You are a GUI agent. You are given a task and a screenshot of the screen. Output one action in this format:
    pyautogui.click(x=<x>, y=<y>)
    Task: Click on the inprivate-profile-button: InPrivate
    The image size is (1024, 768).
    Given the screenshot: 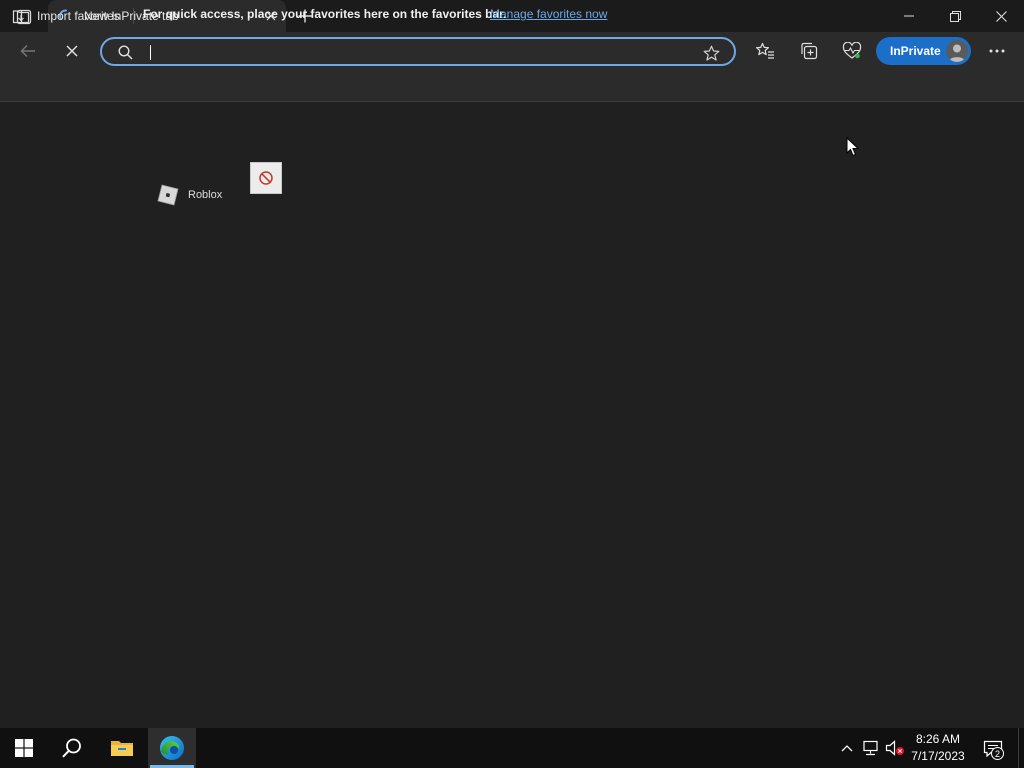 What is the action you would take?
    pyautogui.click(x=923, y=51)
    